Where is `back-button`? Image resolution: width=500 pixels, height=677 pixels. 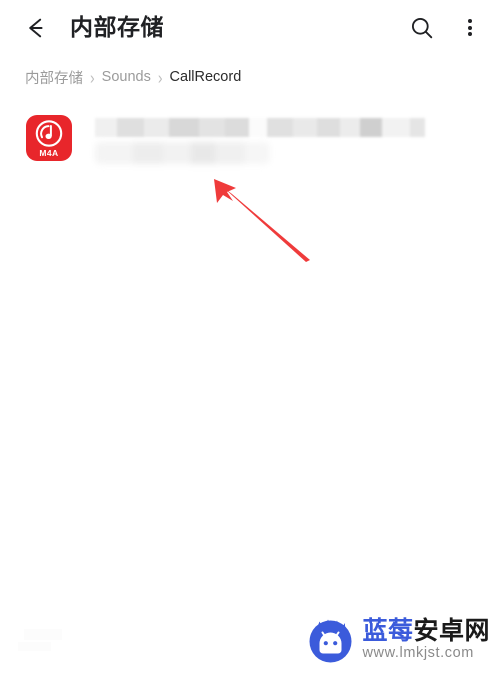 back-button is located at coordinates (36, 28).